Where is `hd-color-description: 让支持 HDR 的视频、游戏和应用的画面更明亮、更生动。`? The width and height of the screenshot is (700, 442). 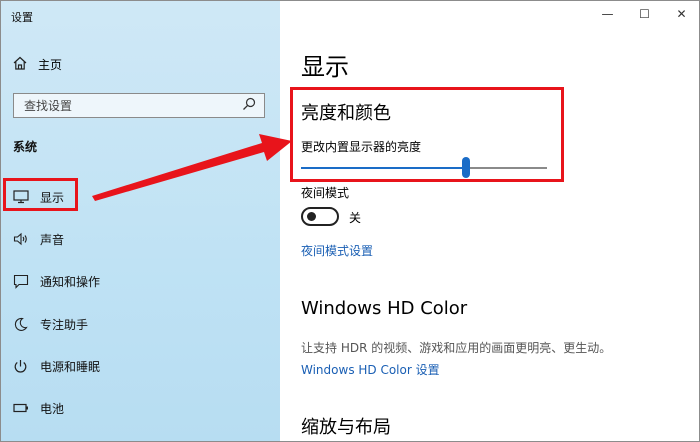
hd-color-description: 让支持 HDR 的视频、游戏和应用的画面更明亮、更生动。 is located at coordinates (456, 348).